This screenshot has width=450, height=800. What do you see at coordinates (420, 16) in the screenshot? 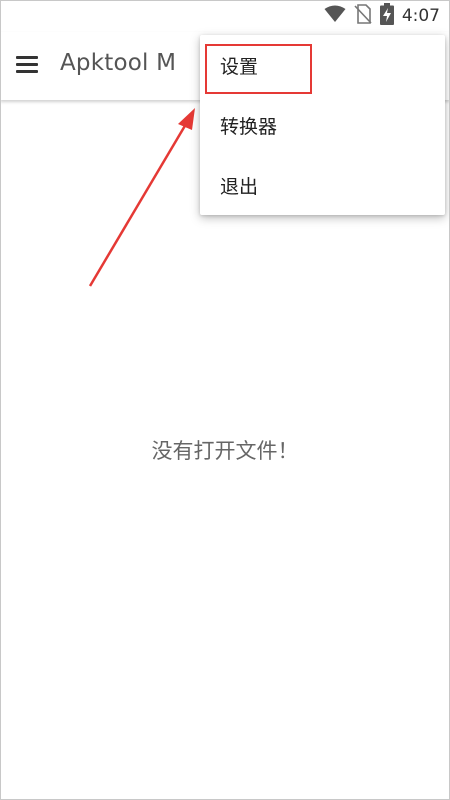
I see `status-time: 4:07` at bounding box center [420, 16].